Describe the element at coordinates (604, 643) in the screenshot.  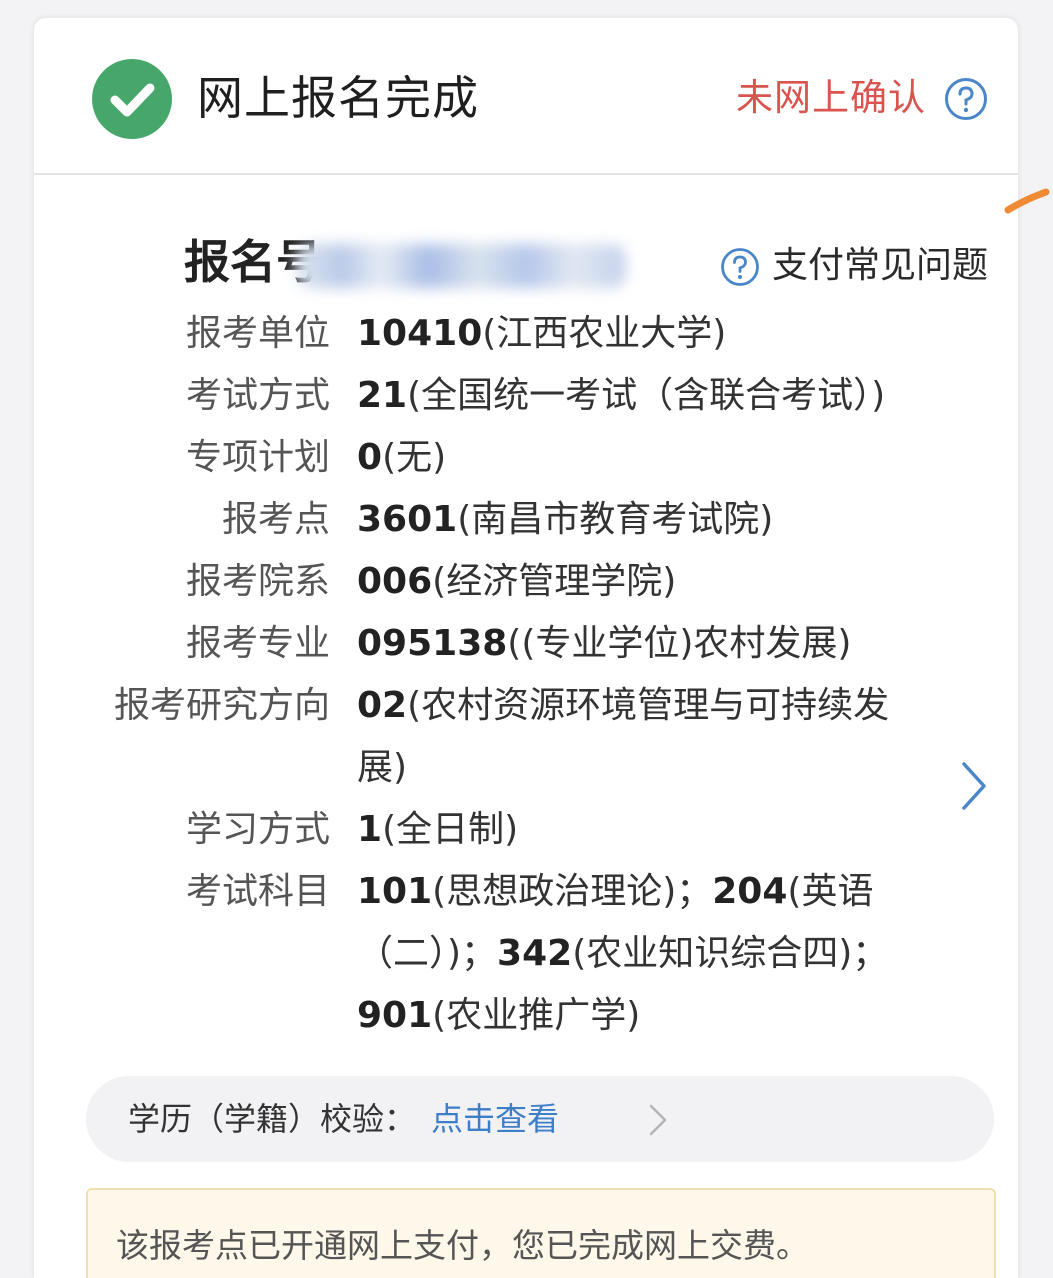
I see `detail-value: 095138((专业学位)农村发展)` at that location.